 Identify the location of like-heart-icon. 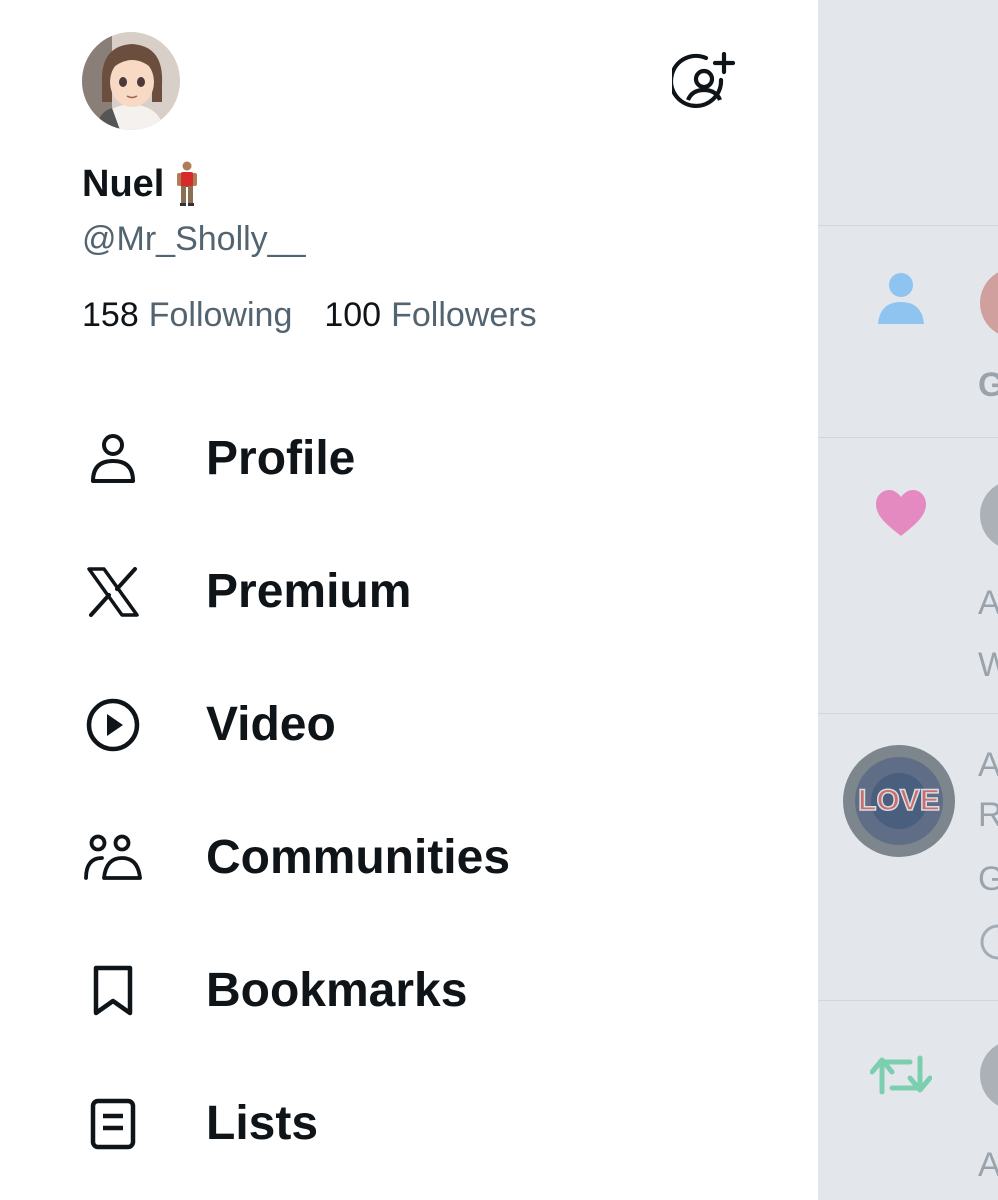
(901, 513).